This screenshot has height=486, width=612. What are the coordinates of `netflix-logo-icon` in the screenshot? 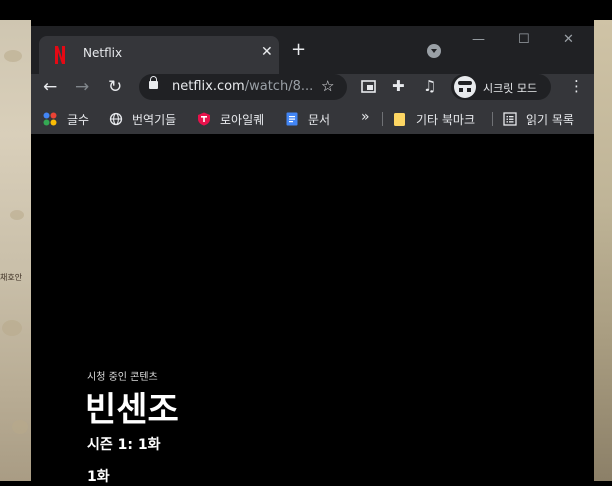 It's located at (60, 55).